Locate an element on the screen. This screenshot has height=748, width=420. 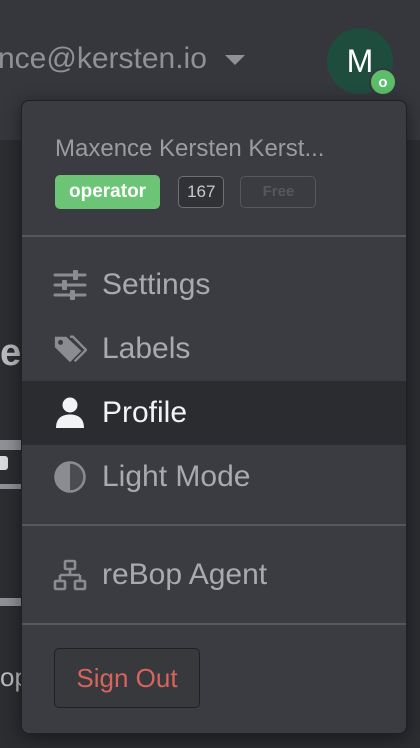
count-badge: 167 is located at coordinates (201, 192).